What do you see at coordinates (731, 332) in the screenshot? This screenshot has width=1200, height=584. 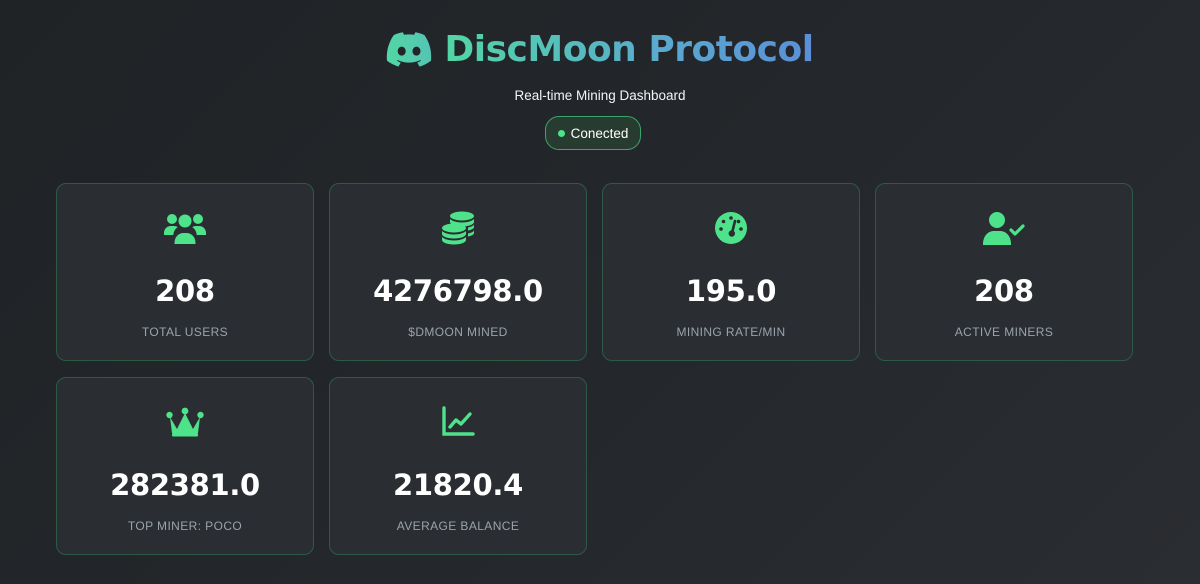 I see `stat-label: MINING RATE/MIN` at bounding box center [731, 332].